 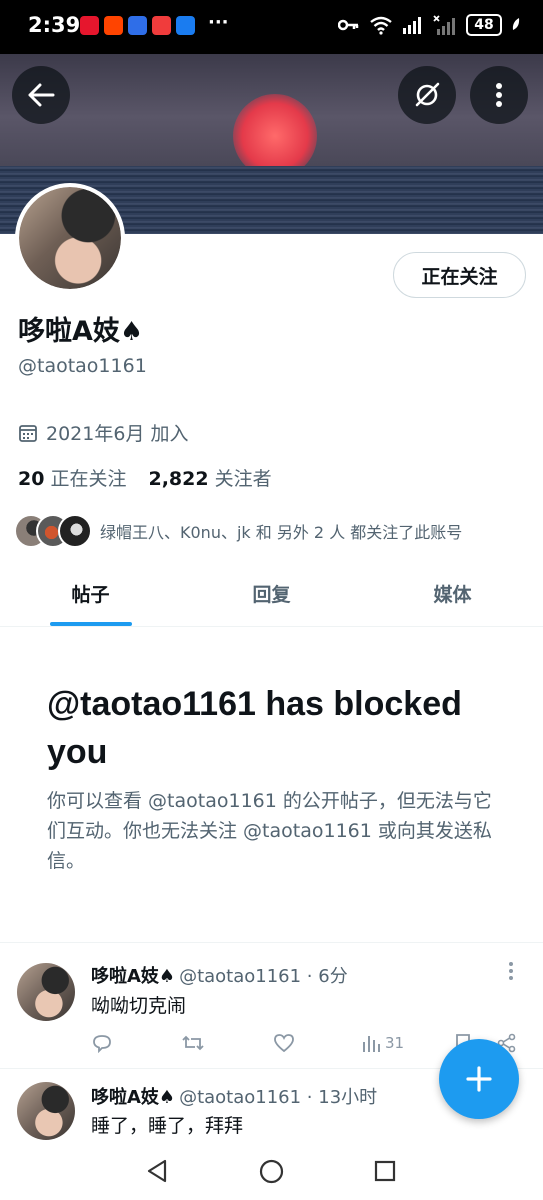 What do you see at coordinates (90, 624) in the screenshot?
I see `active-tab-indicator` at bounding box center [90, 624].